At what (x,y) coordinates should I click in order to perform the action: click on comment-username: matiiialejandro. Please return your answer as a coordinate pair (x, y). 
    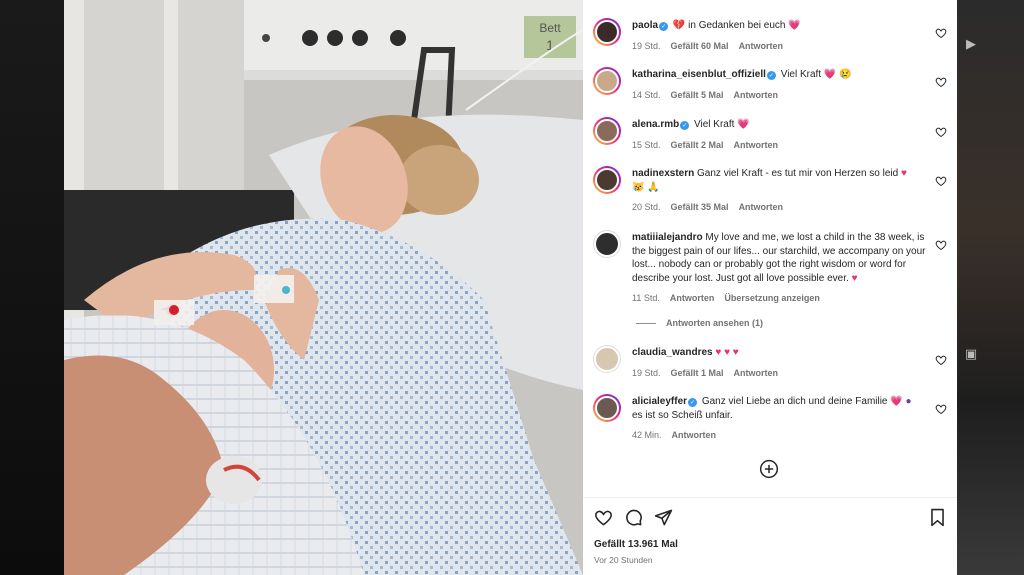
    Looking at the image, I should click on (667, 237).